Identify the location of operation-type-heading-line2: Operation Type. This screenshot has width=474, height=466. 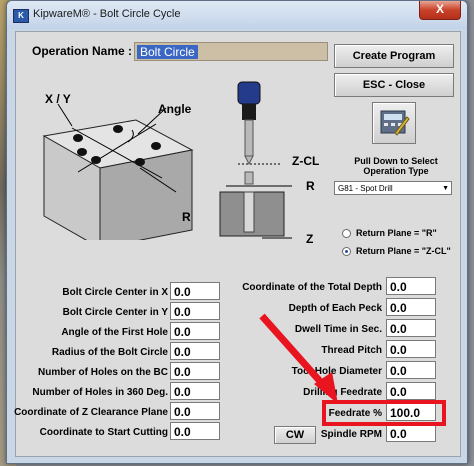
(396, 171).